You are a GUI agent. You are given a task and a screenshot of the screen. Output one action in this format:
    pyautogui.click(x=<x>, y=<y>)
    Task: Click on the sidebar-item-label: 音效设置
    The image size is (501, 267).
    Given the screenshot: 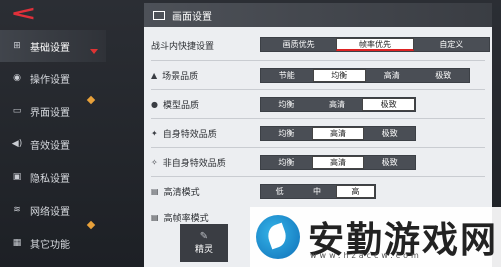 What is the action you would take?
    pyautogui.click(x=50, y=146)
    